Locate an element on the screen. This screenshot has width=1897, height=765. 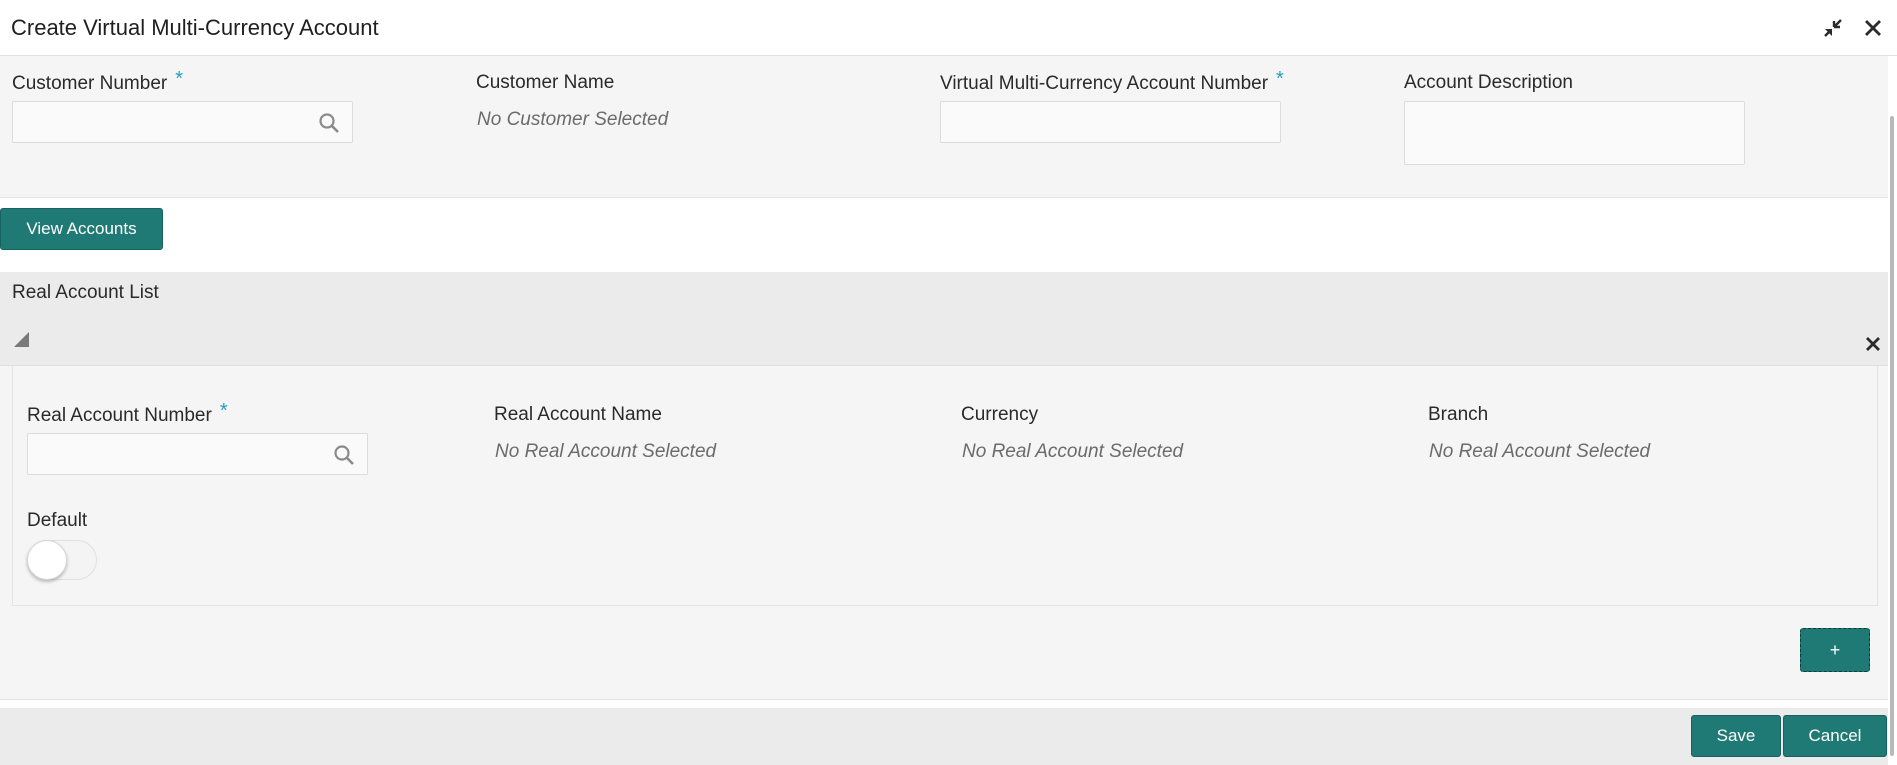
branch-label: Branch is located at coordinates (1458, 414).